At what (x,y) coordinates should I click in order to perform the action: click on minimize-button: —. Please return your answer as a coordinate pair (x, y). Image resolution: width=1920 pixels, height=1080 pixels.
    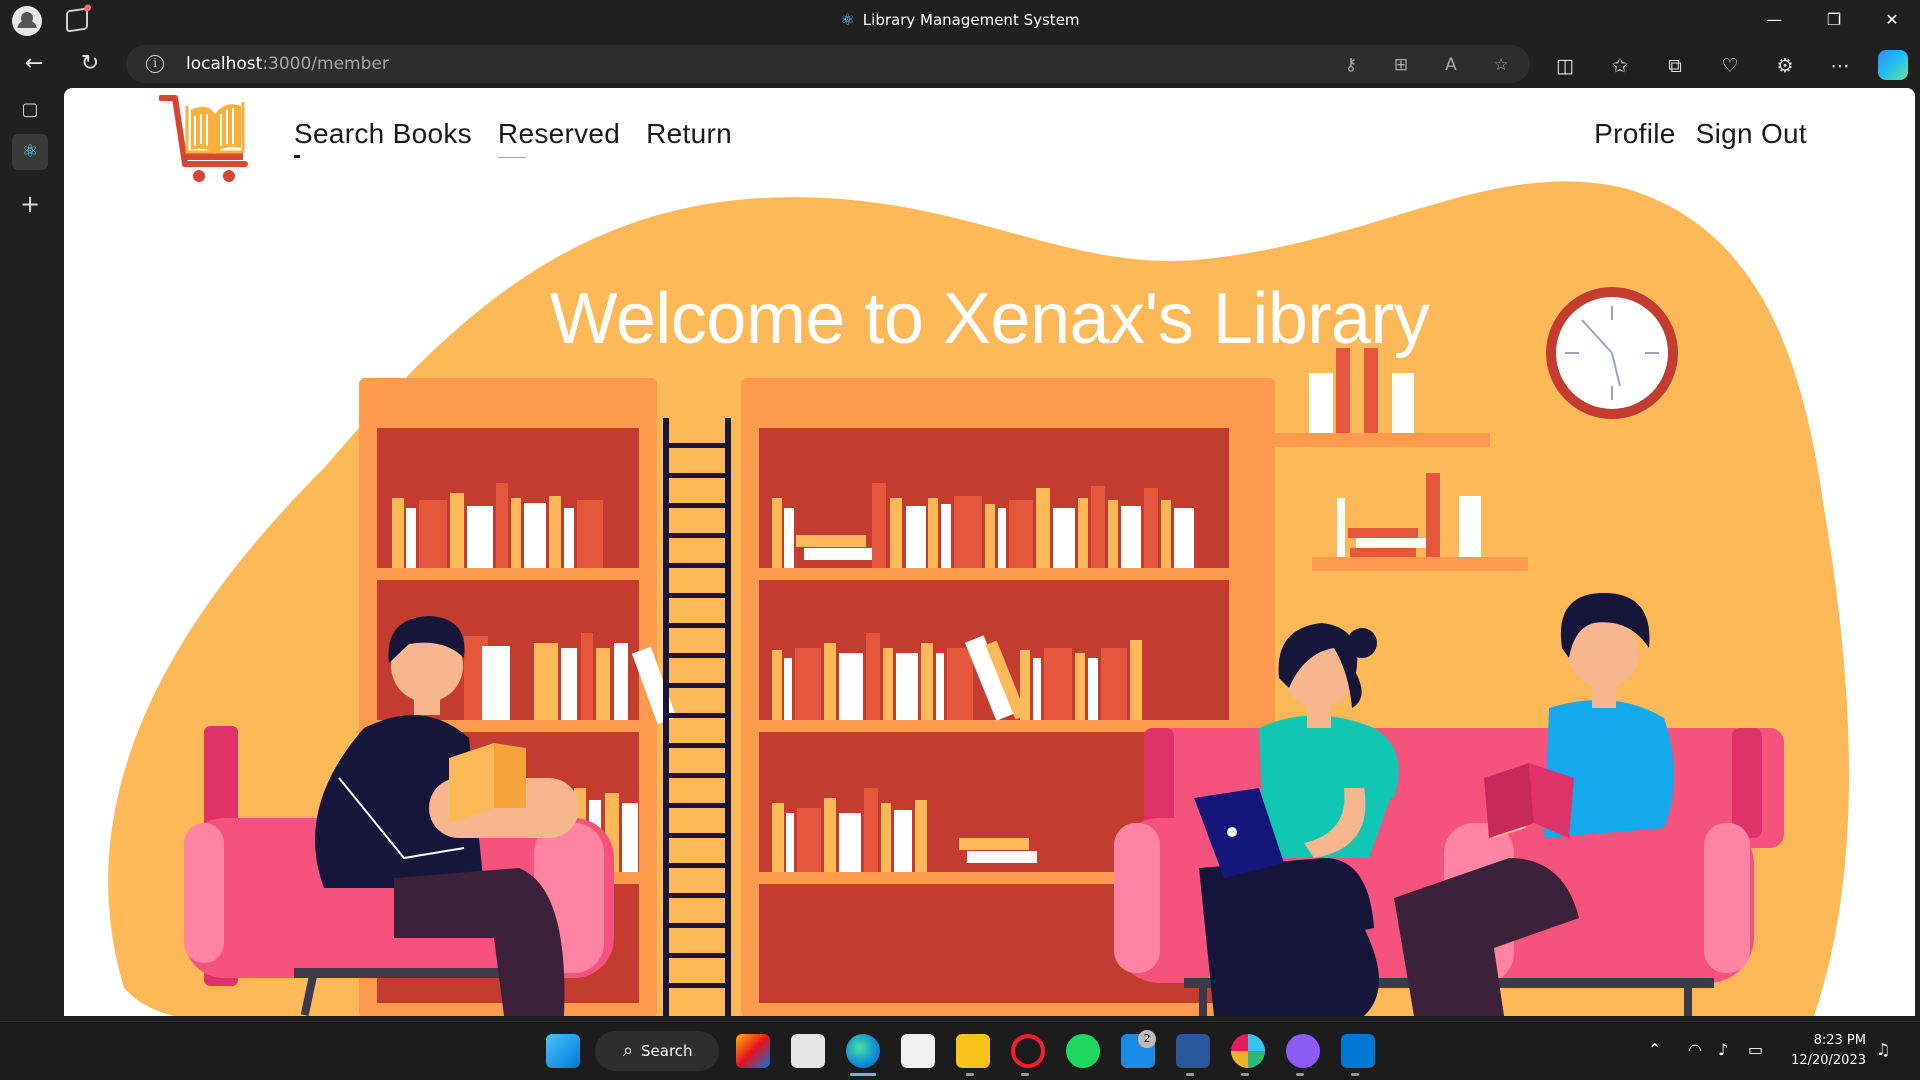
    Looking at the image, I should click on (1774, 20).